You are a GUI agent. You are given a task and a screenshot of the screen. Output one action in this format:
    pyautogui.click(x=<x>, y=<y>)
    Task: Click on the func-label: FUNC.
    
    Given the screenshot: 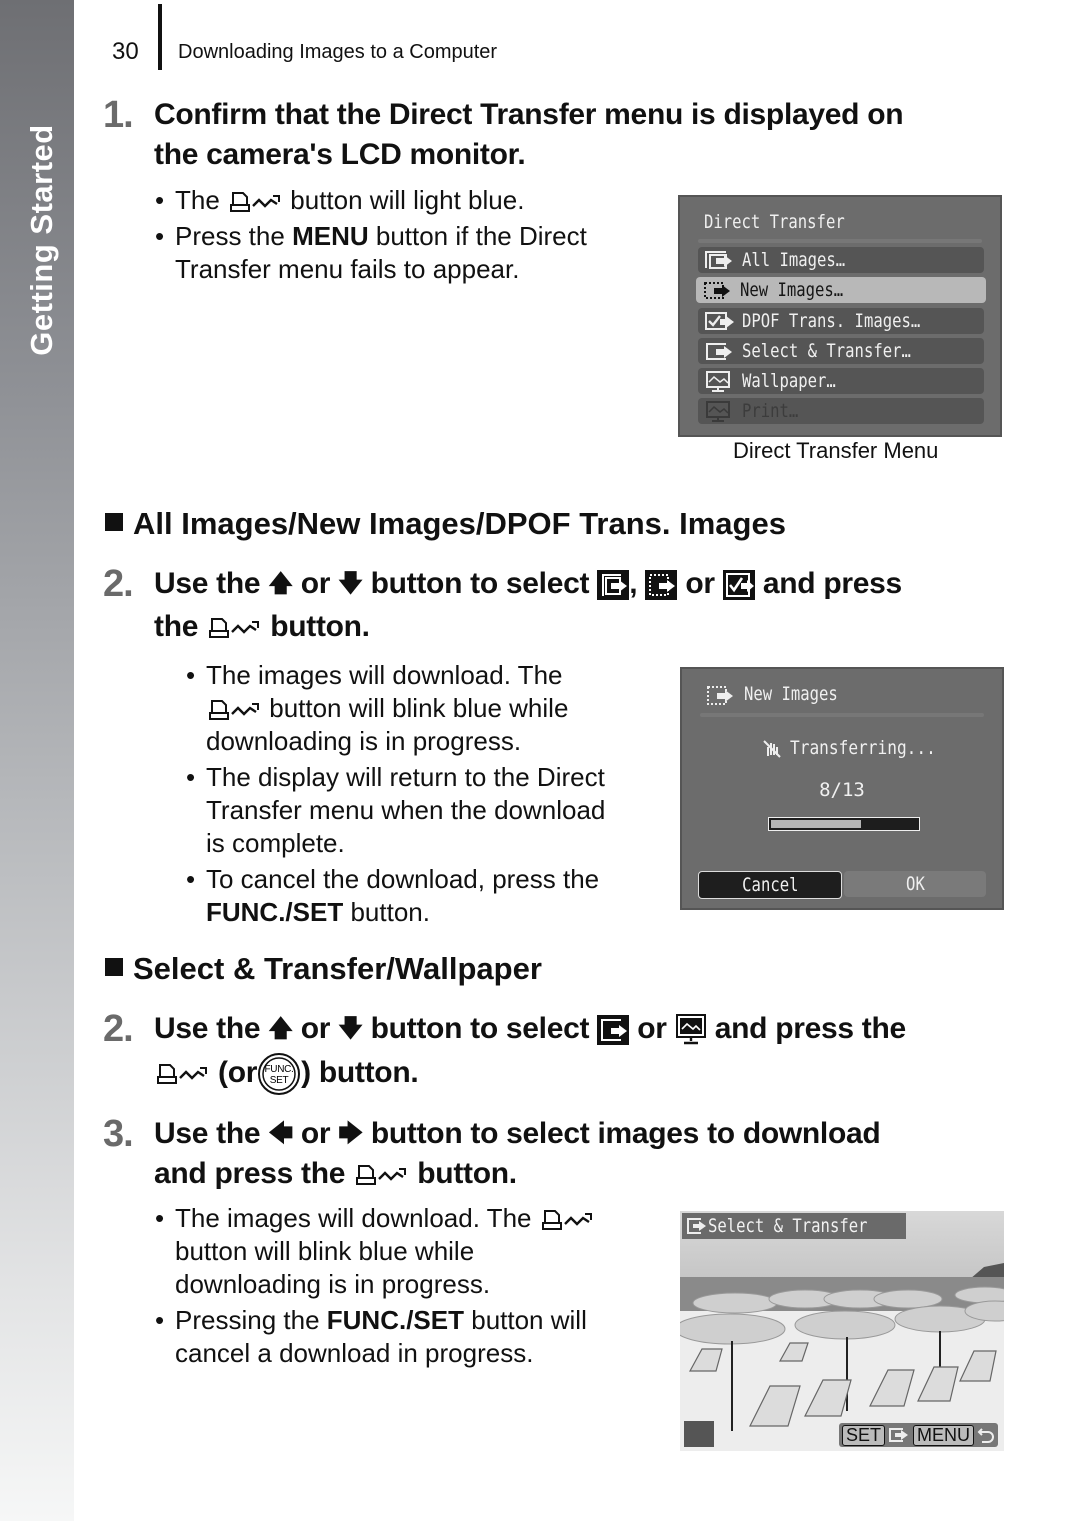 What is the action you would take?
    pyautogui.click(x=279, y=1069)
    